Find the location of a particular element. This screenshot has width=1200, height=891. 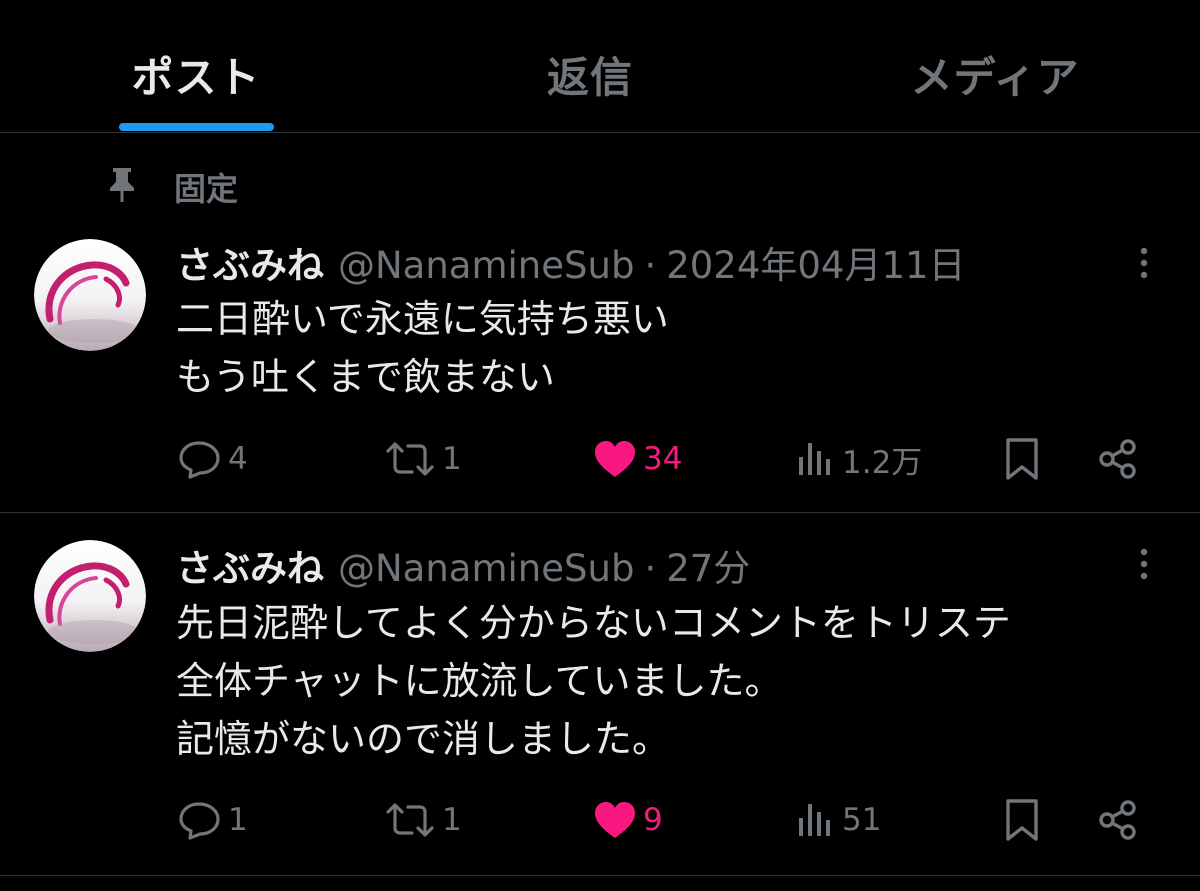

views-button: 1.2万 is located at coordinates (859, 459).